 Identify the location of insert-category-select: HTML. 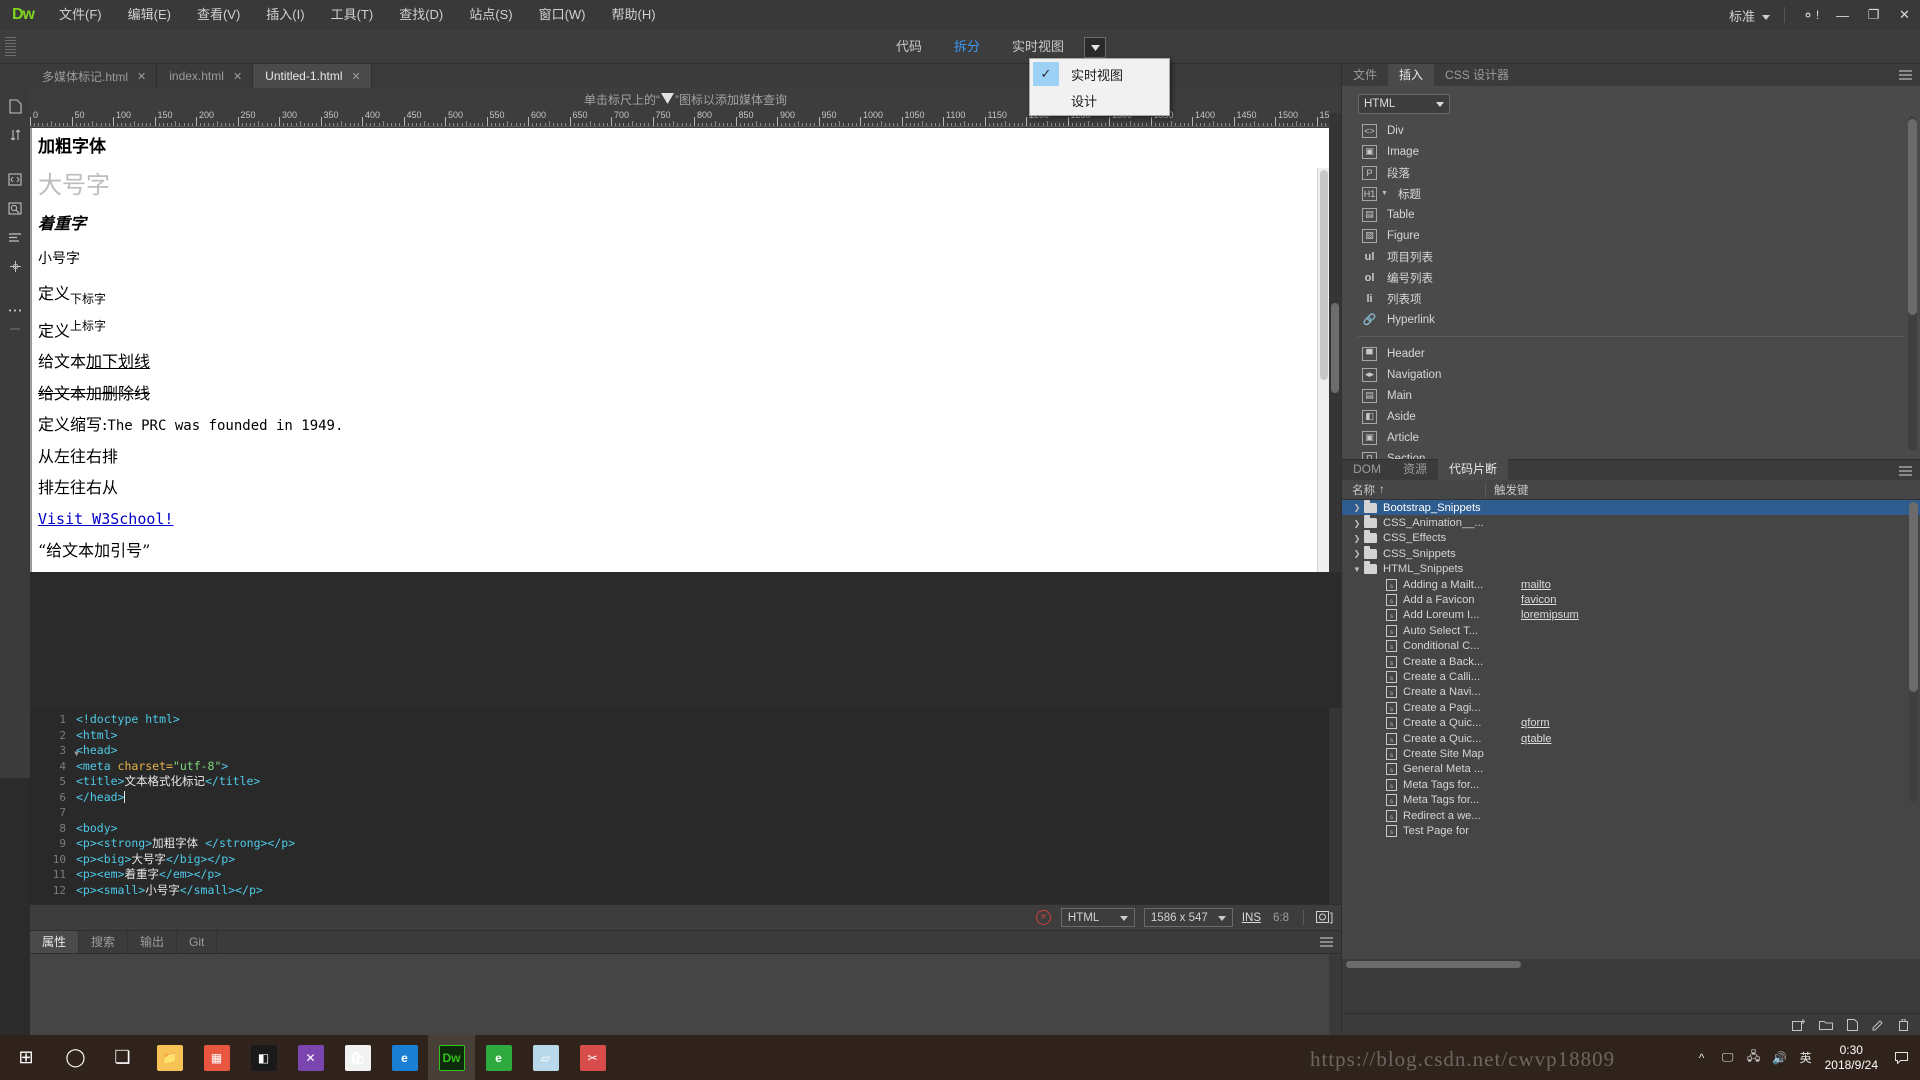
(1404, 104).